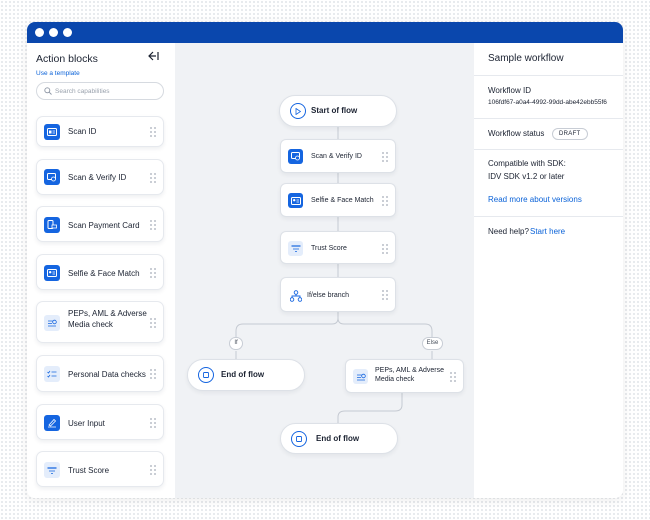 Image resolution: width=650 pixels, height=520 pixels. Describe the element at coordinates (526, 58) in the screenshot. I see `panel-title: Sample workflow` at that location.